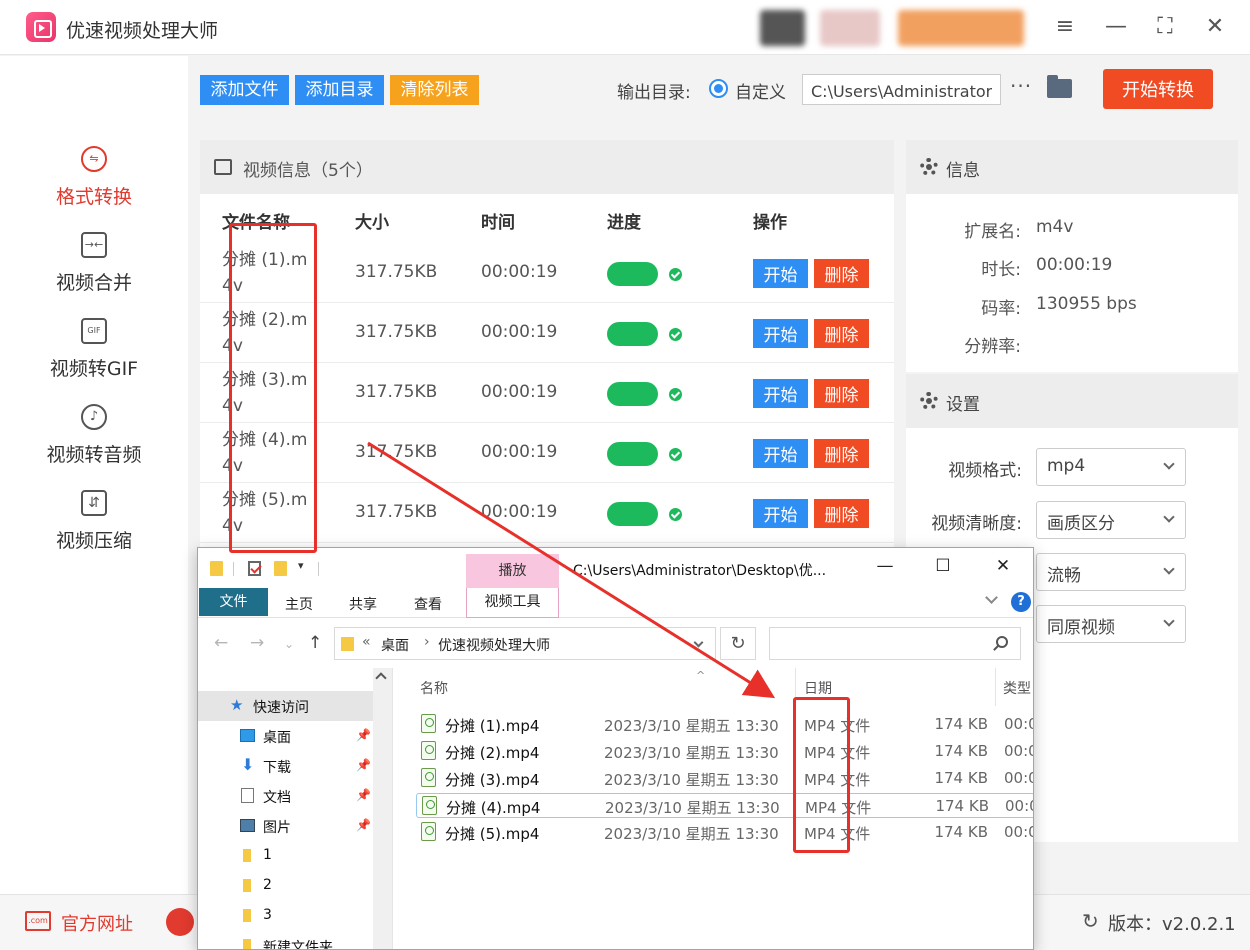 Image resolution: width=1250 pixels, height=950 pixels. Describe the element at coordinates (94, 521) in the screenshot. I see `sidebar-item-video-compress: ⇵ 视频压缩` at that location.